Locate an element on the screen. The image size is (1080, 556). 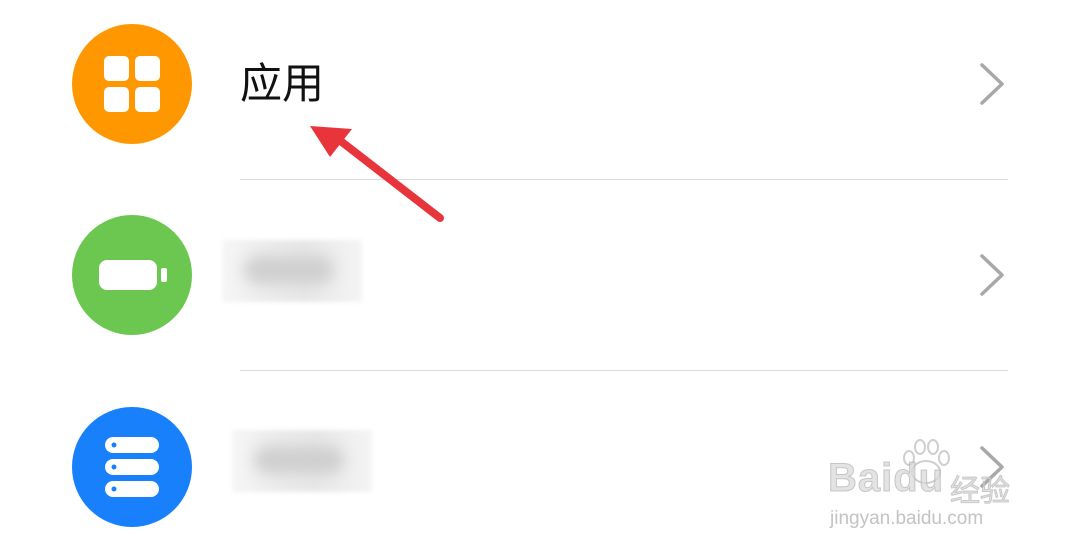
watermark-cn-text: 经验 is located at coordinates (980, 492).